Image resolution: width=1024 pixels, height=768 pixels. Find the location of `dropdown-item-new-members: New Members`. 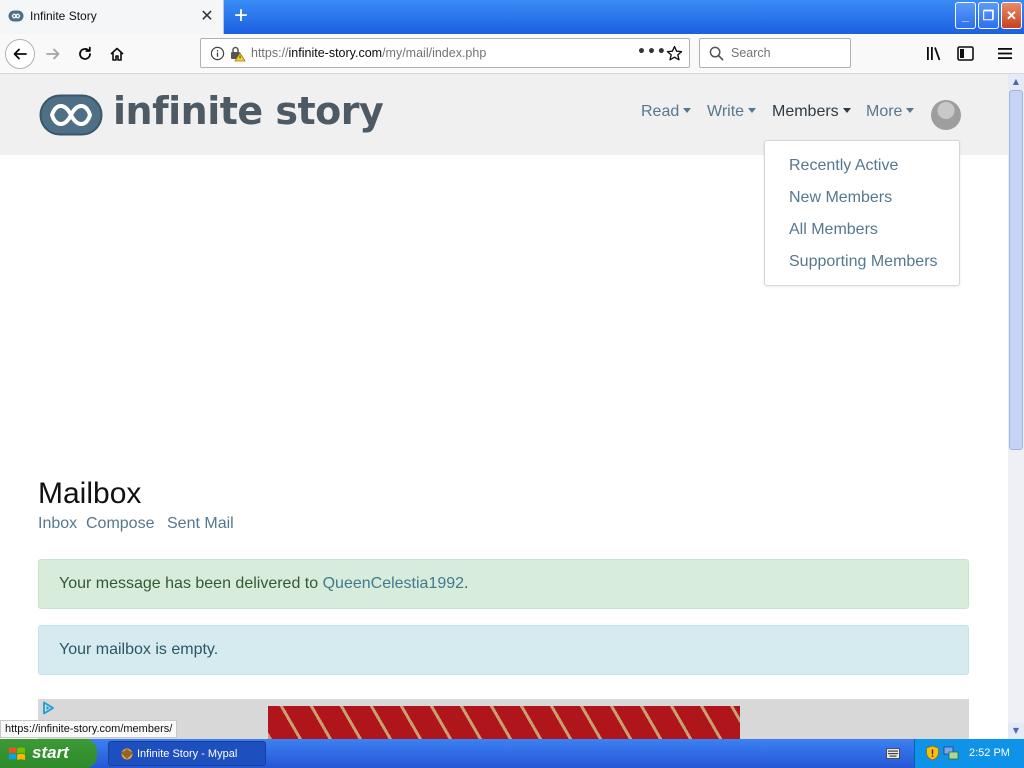

dropdown-item-new-members: New Members is located at coordinates (840, 198).